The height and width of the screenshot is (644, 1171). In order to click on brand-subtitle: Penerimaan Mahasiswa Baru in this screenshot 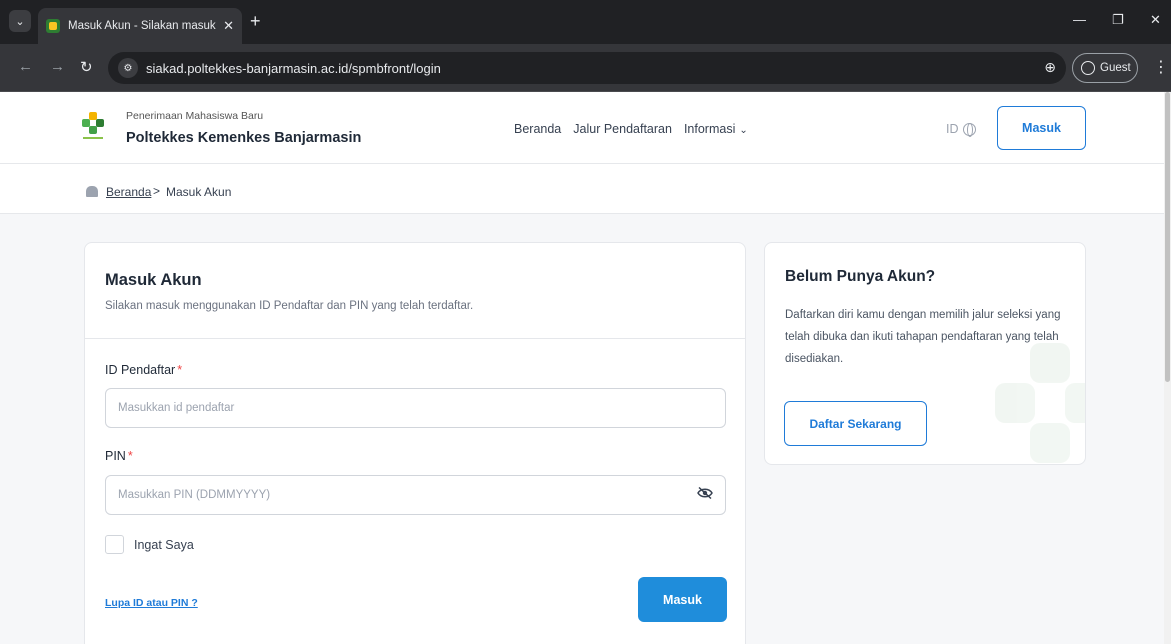, I will do `click(195, 116)`.